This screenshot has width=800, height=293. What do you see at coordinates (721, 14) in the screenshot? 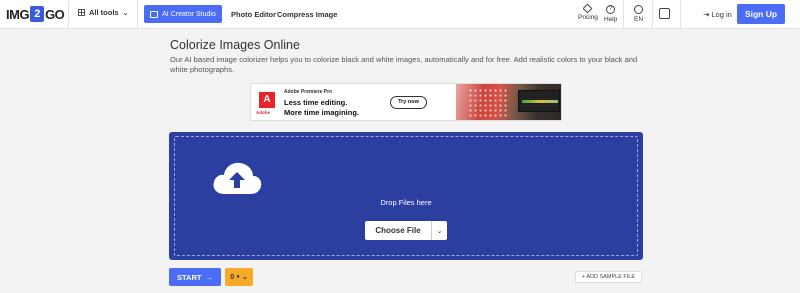
I see `login-label: Log in` at bounding box center [721, 14].